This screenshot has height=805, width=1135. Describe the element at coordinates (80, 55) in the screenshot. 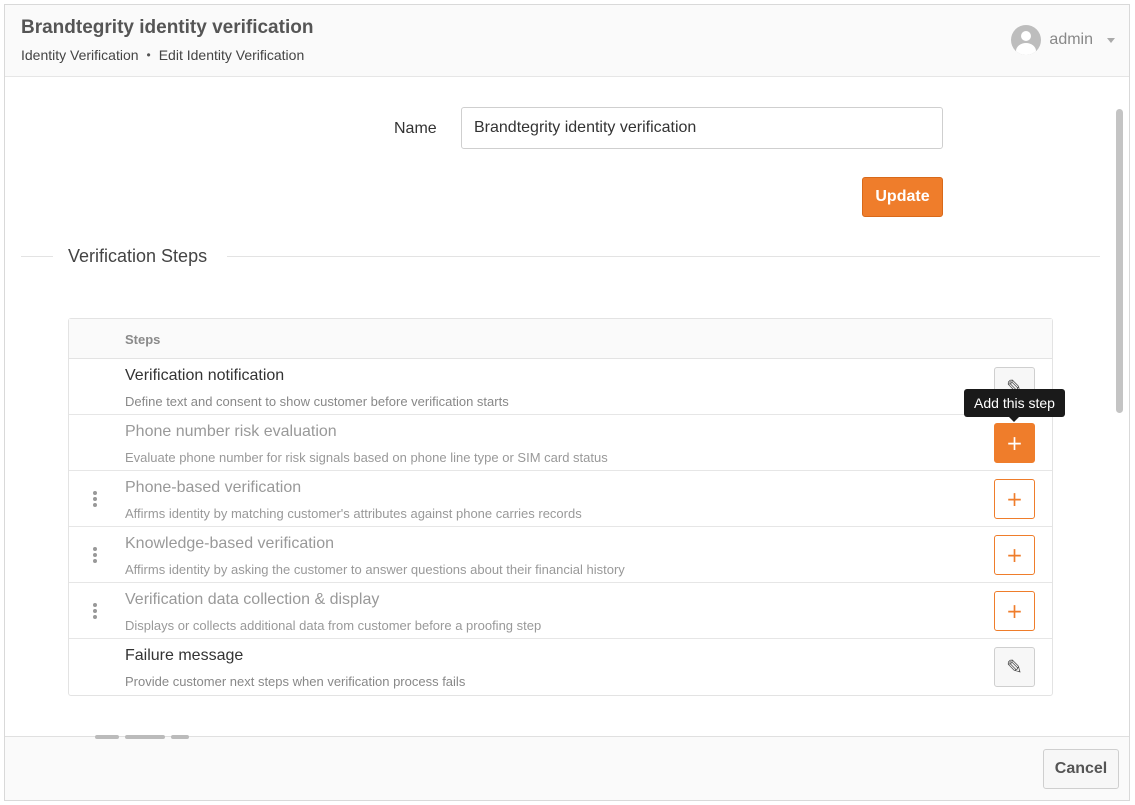

I see `breadcrumb-link-identity-verification: Identity Verification` at that location.